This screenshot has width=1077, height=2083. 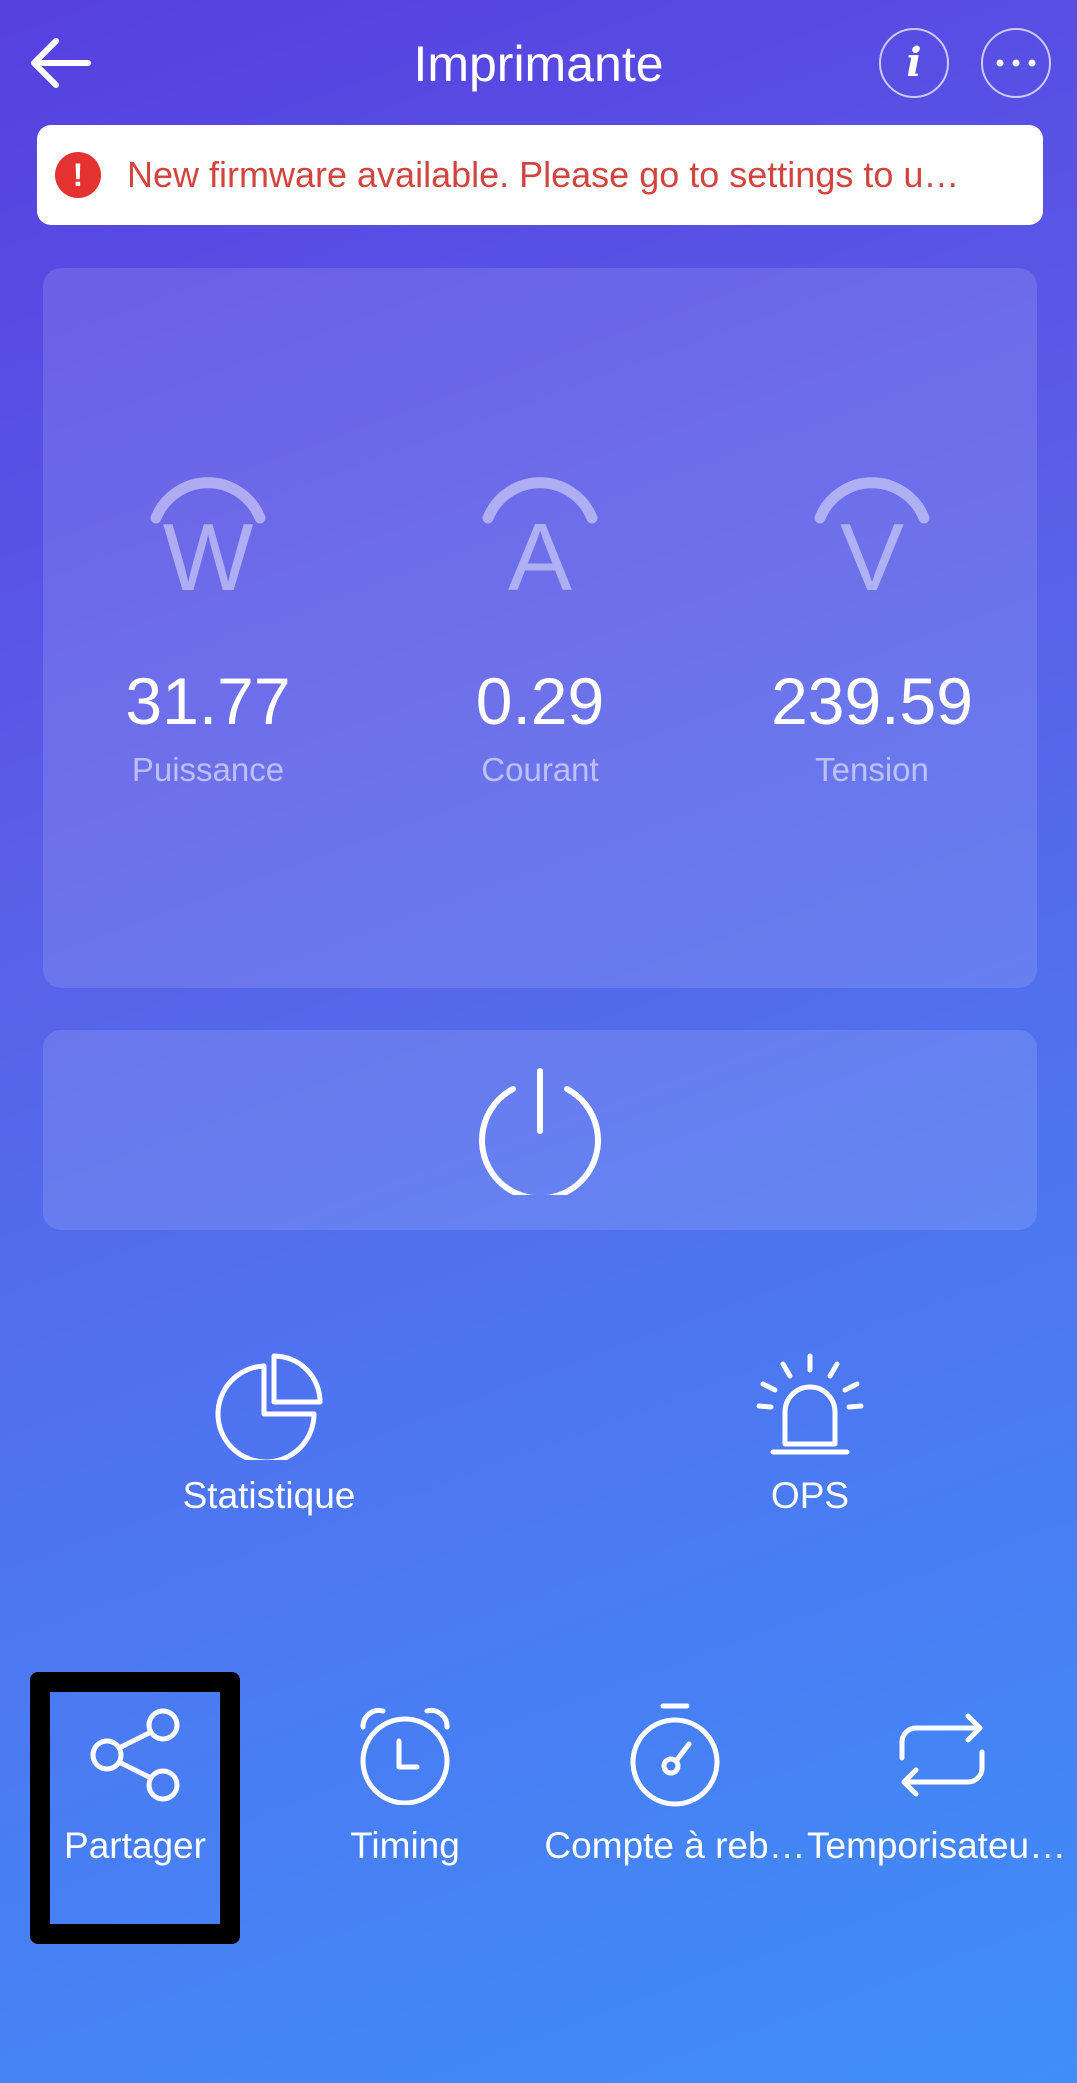 What do you see at coordinates (872, 701) in the screenshot?
I see `voltage-value: 239.59` at bounding box center [872, 701].